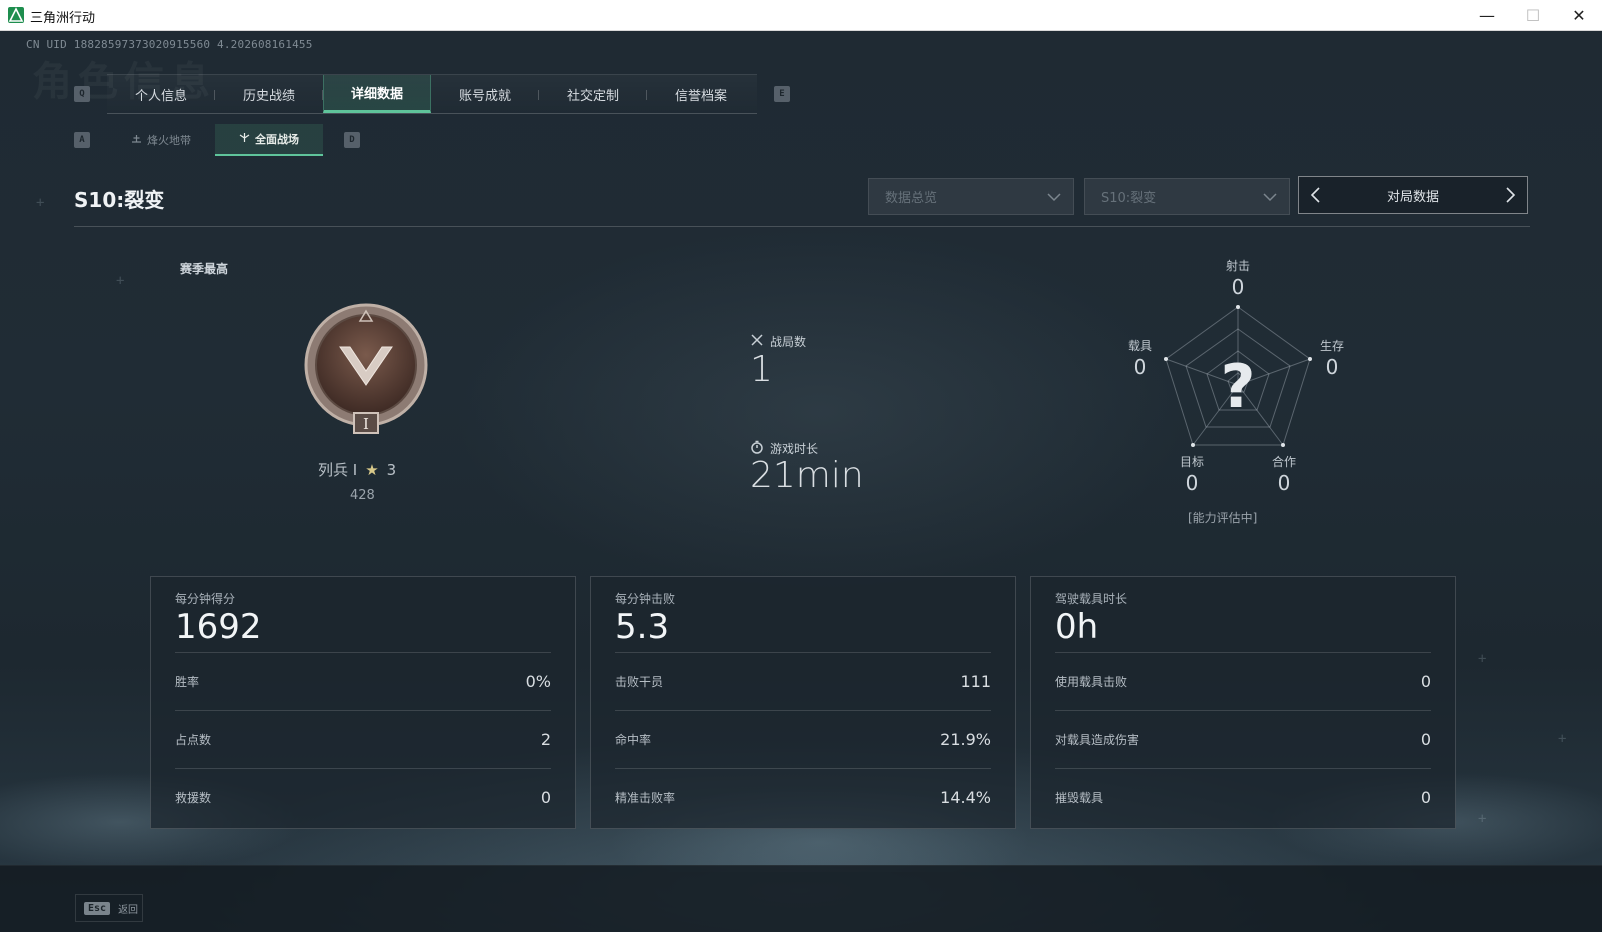  I want to click on match-data-pager: 对局数据, so click(1413, 195).